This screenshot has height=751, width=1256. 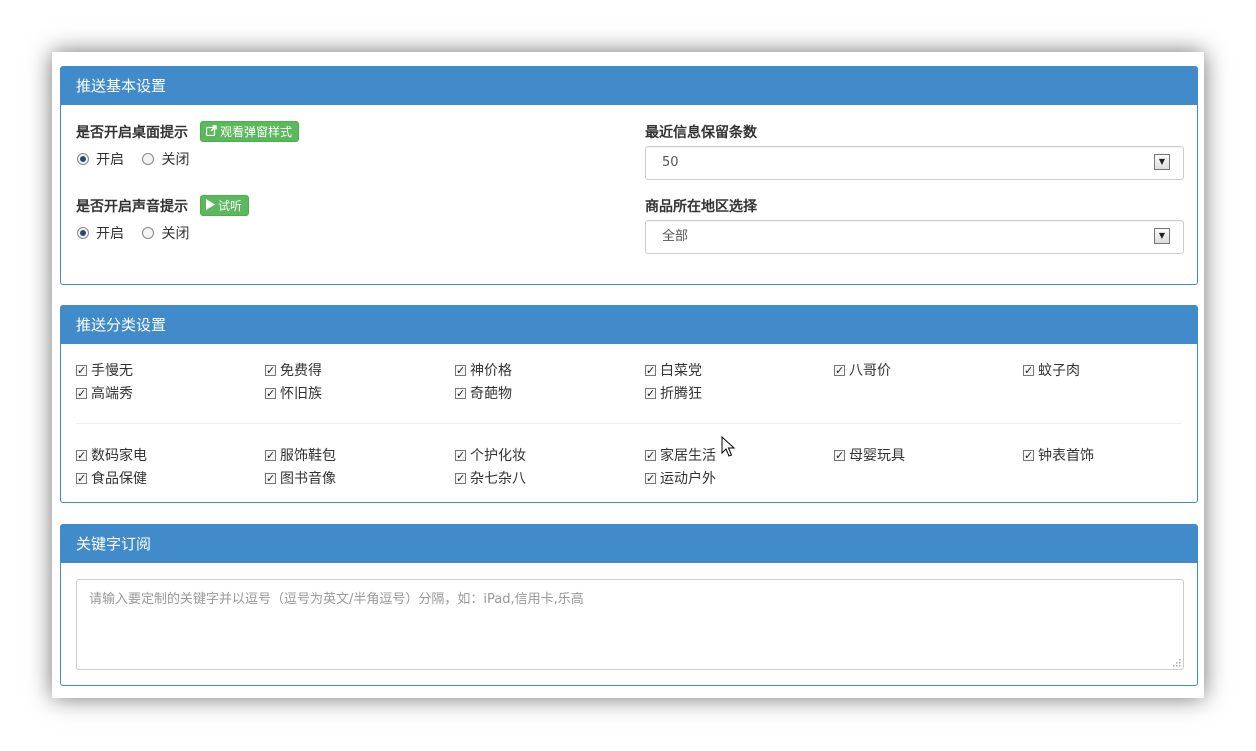 I want to click on desktop-on-label: 开启, so click(x=110, y=160).